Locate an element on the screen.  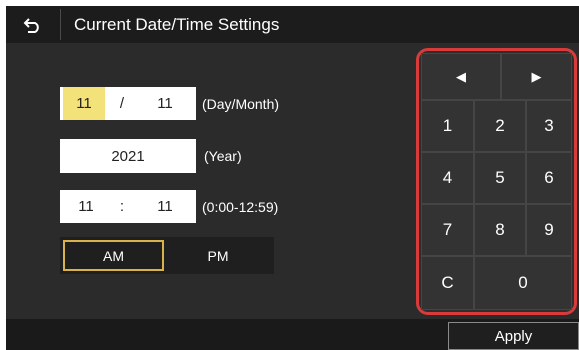
title-divider is located at coordinates (60, 24).